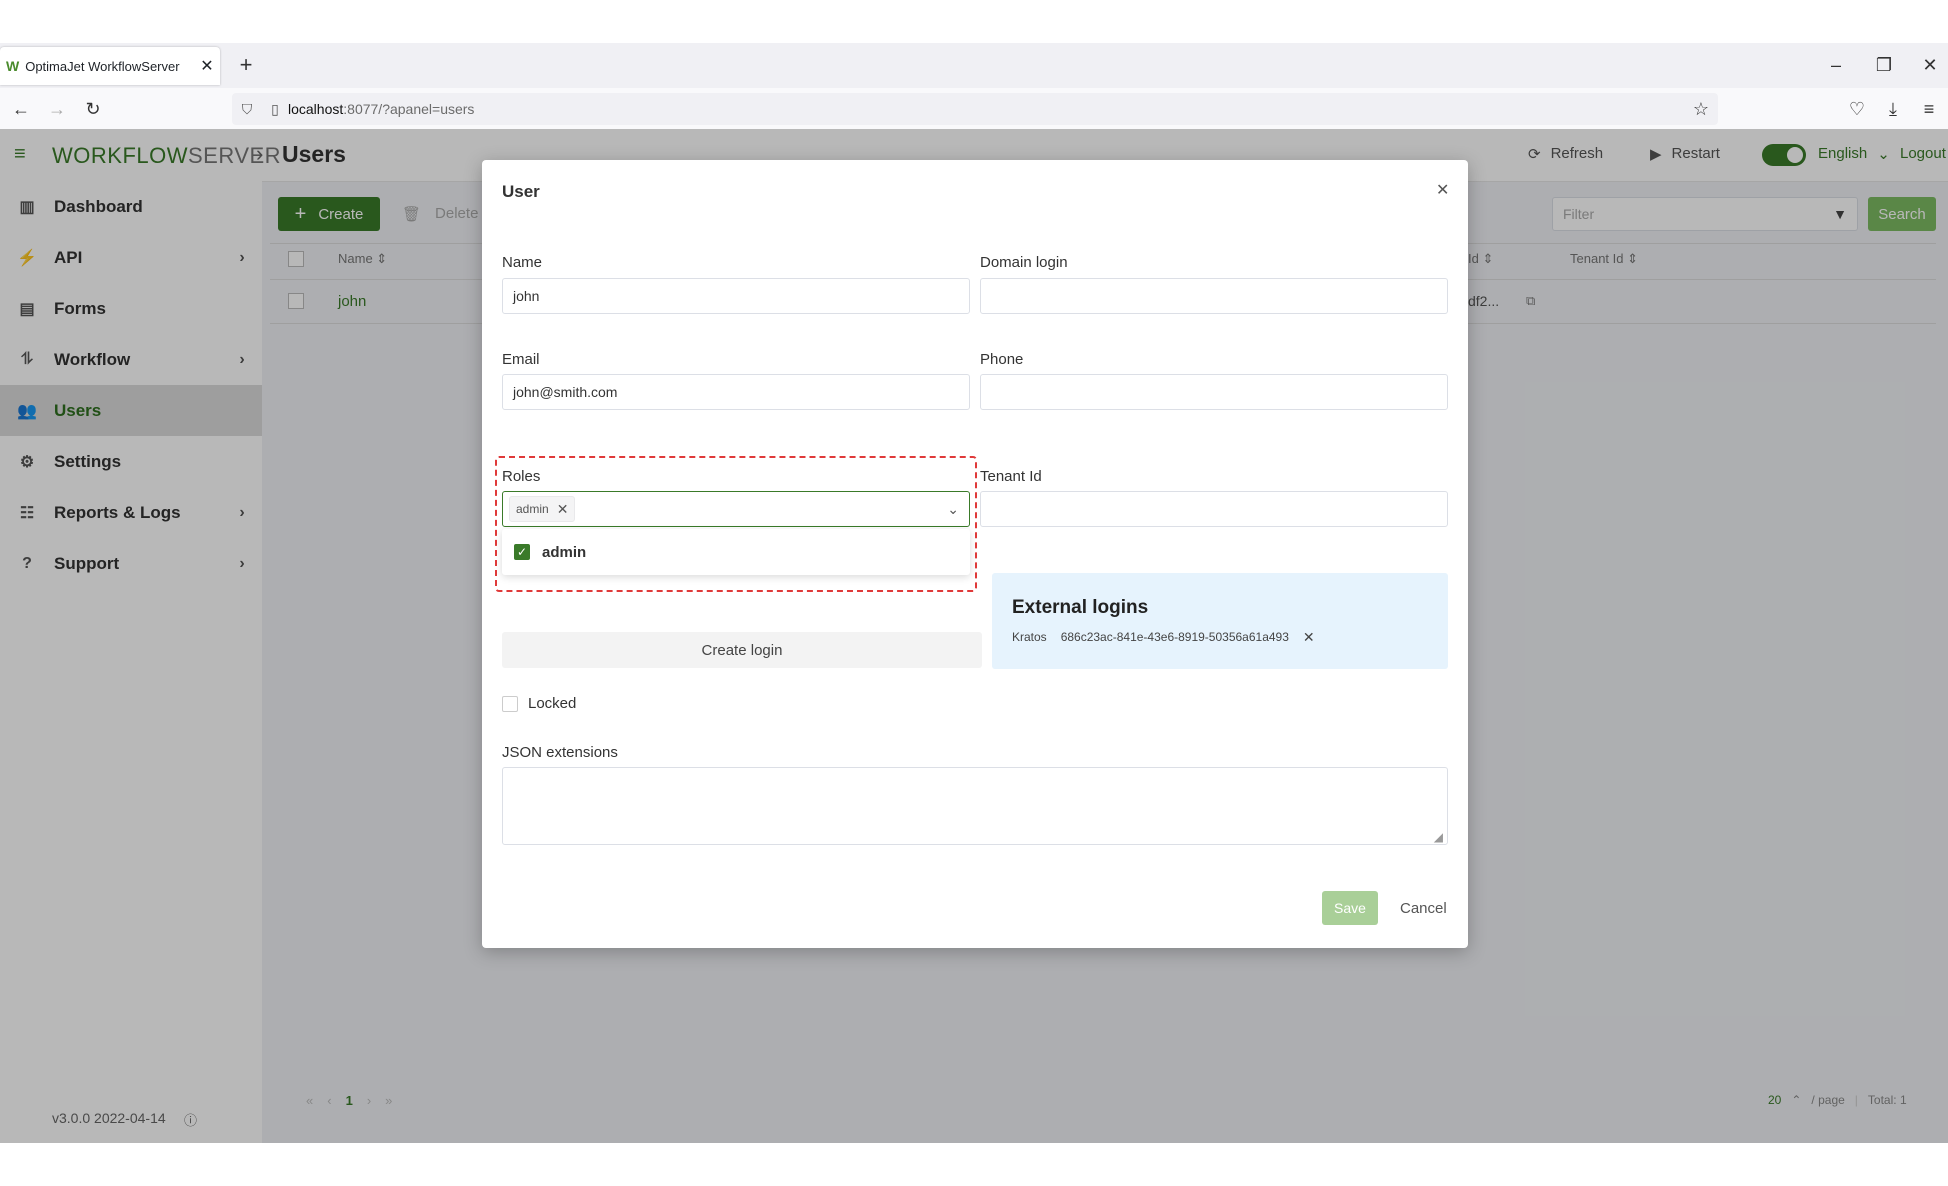 Image resolution: width=1948 pixels, height=1186 pixels. I want to click on url-bar: ⛉ ▯ localhost:8077/?apanel=users, so click(975, 109).